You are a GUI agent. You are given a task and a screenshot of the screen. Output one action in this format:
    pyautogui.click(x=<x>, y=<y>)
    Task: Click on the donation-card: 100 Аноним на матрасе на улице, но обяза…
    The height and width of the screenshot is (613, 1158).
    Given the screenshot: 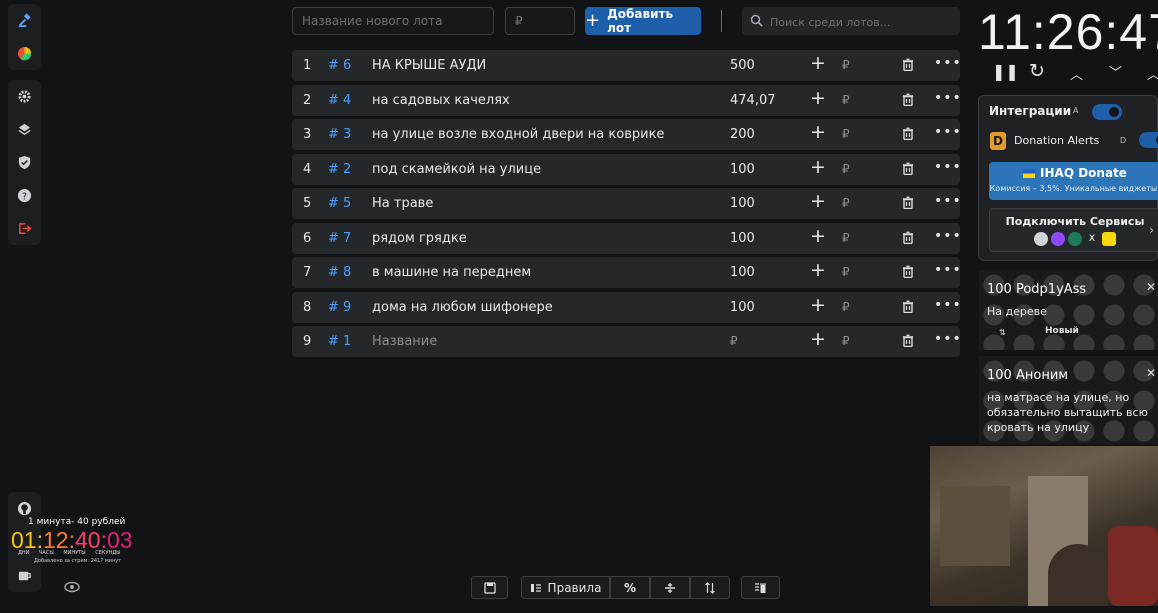 What is the action you would take?
    pyautogui.click(x=1068, y=400)
    